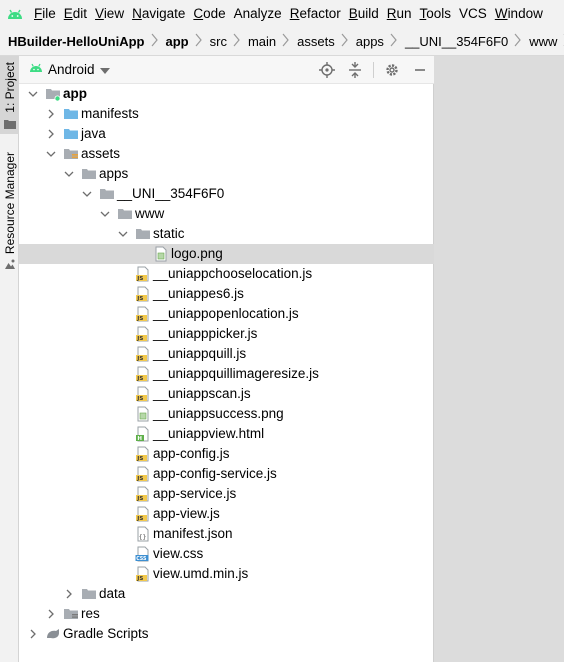 Image resolution: width=564 pixels, height=662 pixels. I want to click on breadcrumb-item: app, so click(176, 41).